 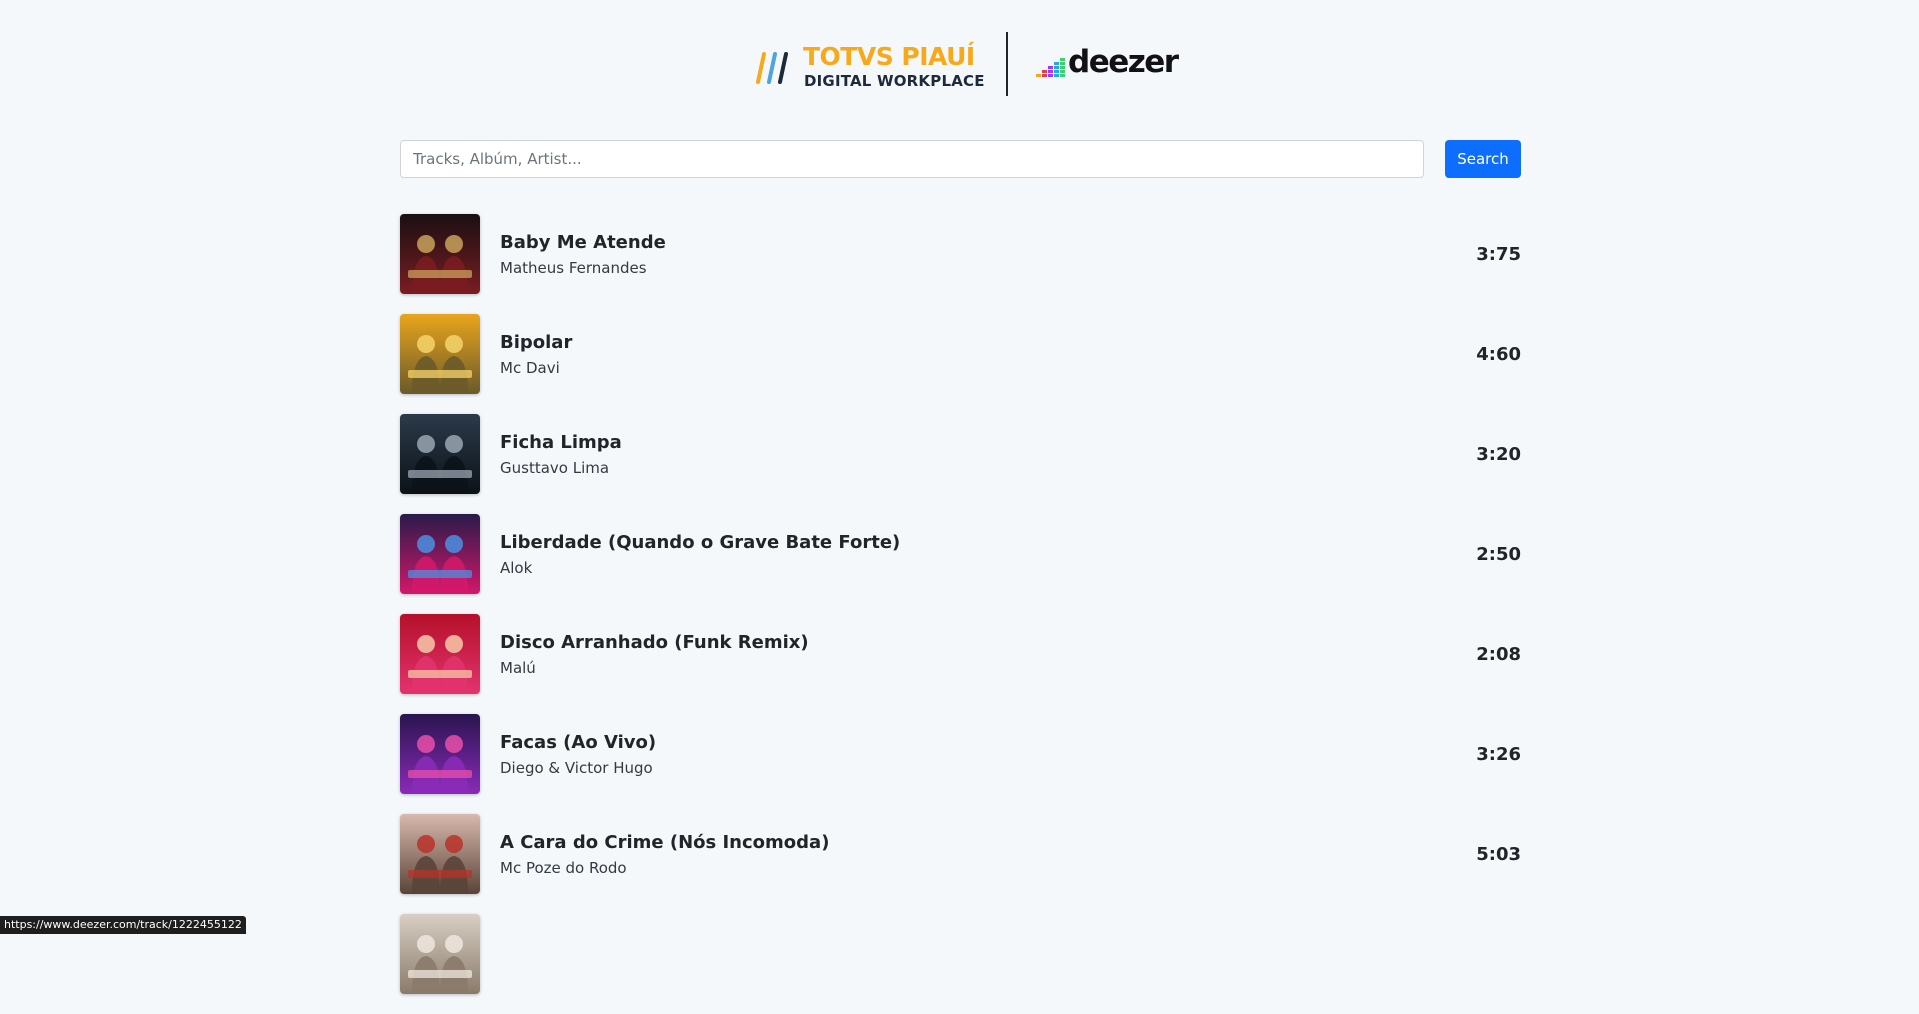 I want to click on track-duration: 3:75, so click(x=1498, y=254).